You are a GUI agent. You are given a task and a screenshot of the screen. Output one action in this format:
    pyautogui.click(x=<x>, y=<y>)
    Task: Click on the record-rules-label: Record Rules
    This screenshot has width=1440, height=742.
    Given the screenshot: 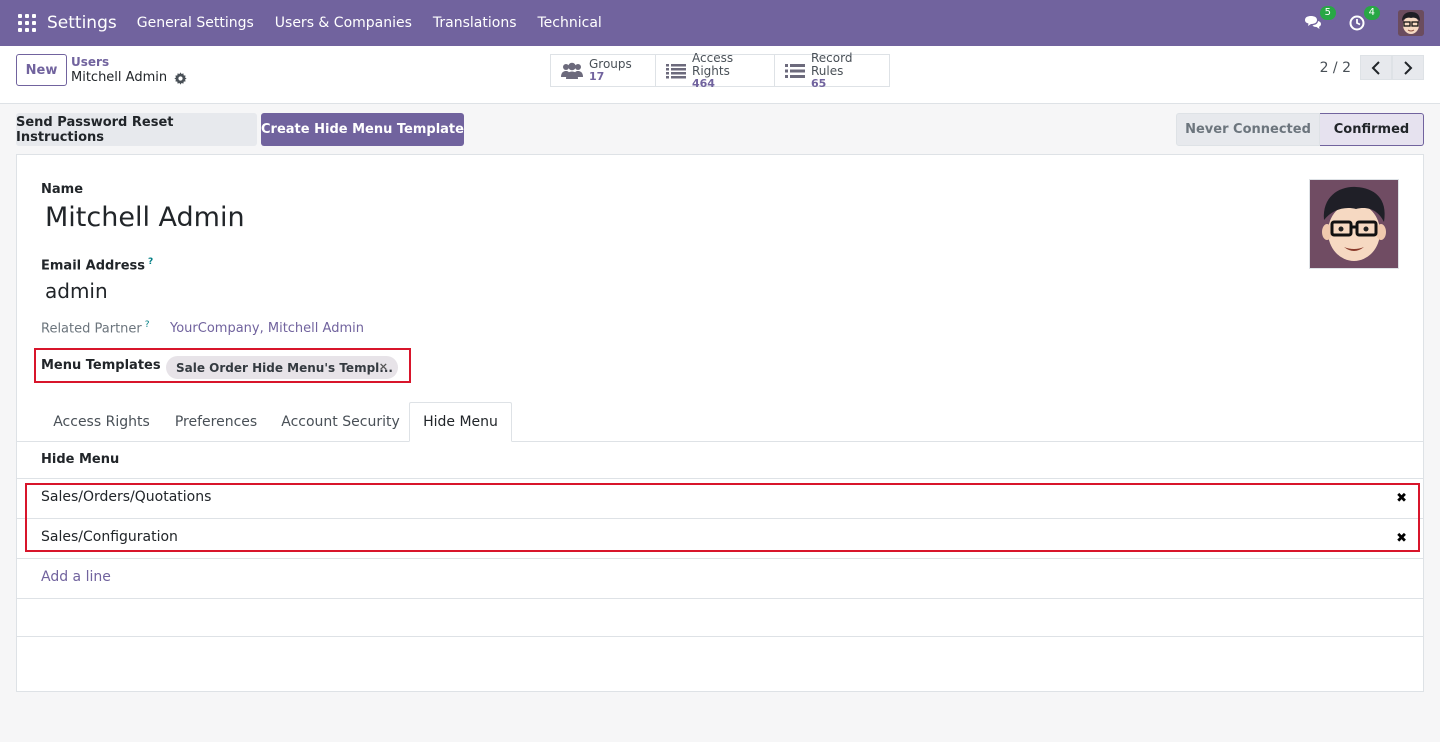 What is the action you would take?
    pyautogui.click(x=832, y=64)
    